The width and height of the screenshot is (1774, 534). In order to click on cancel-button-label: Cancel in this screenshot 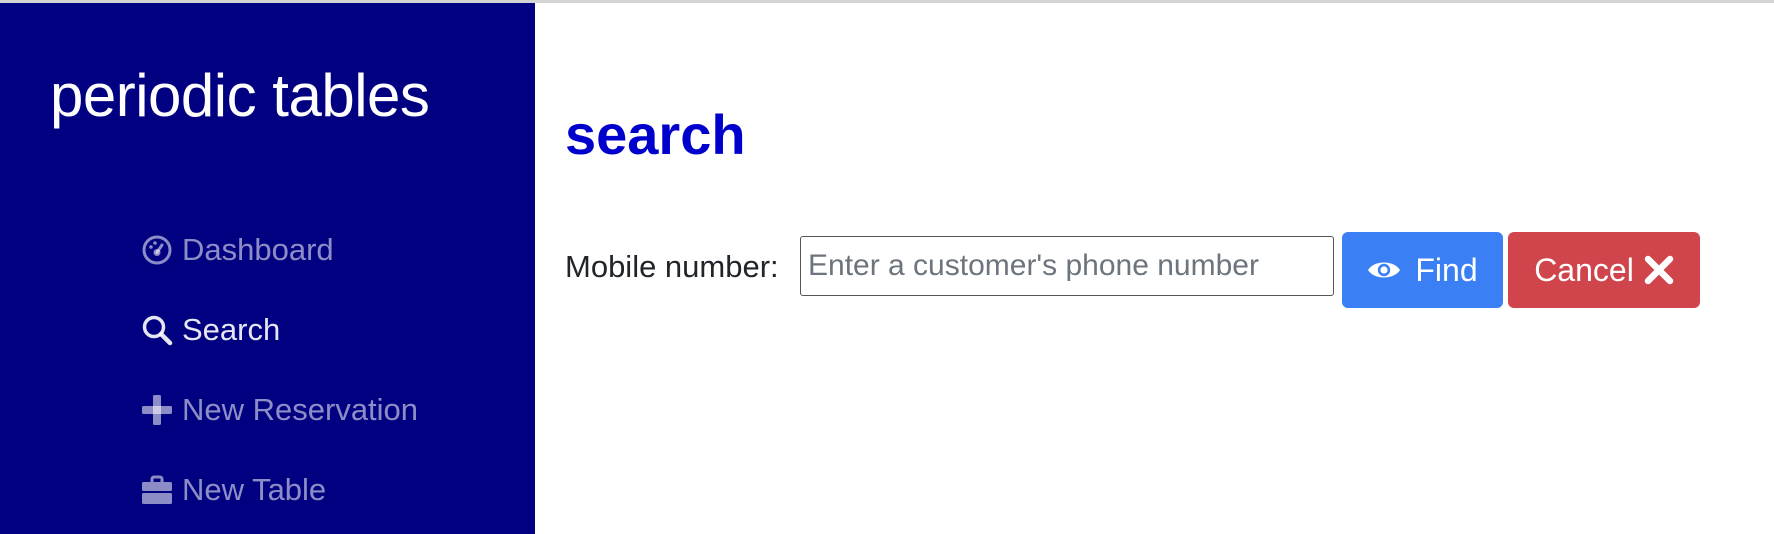, I will do `click(1584, 269)`.